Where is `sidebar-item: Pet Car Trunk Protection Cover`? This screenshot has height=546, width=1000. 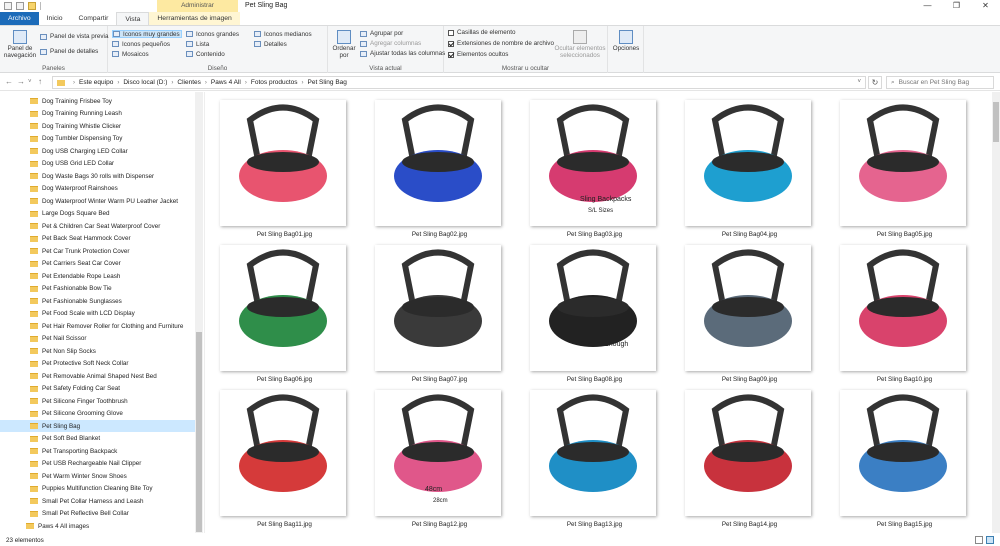 sidebar-item: Pet Car Trunk Protection Cover is located at coordinates (115, 251).